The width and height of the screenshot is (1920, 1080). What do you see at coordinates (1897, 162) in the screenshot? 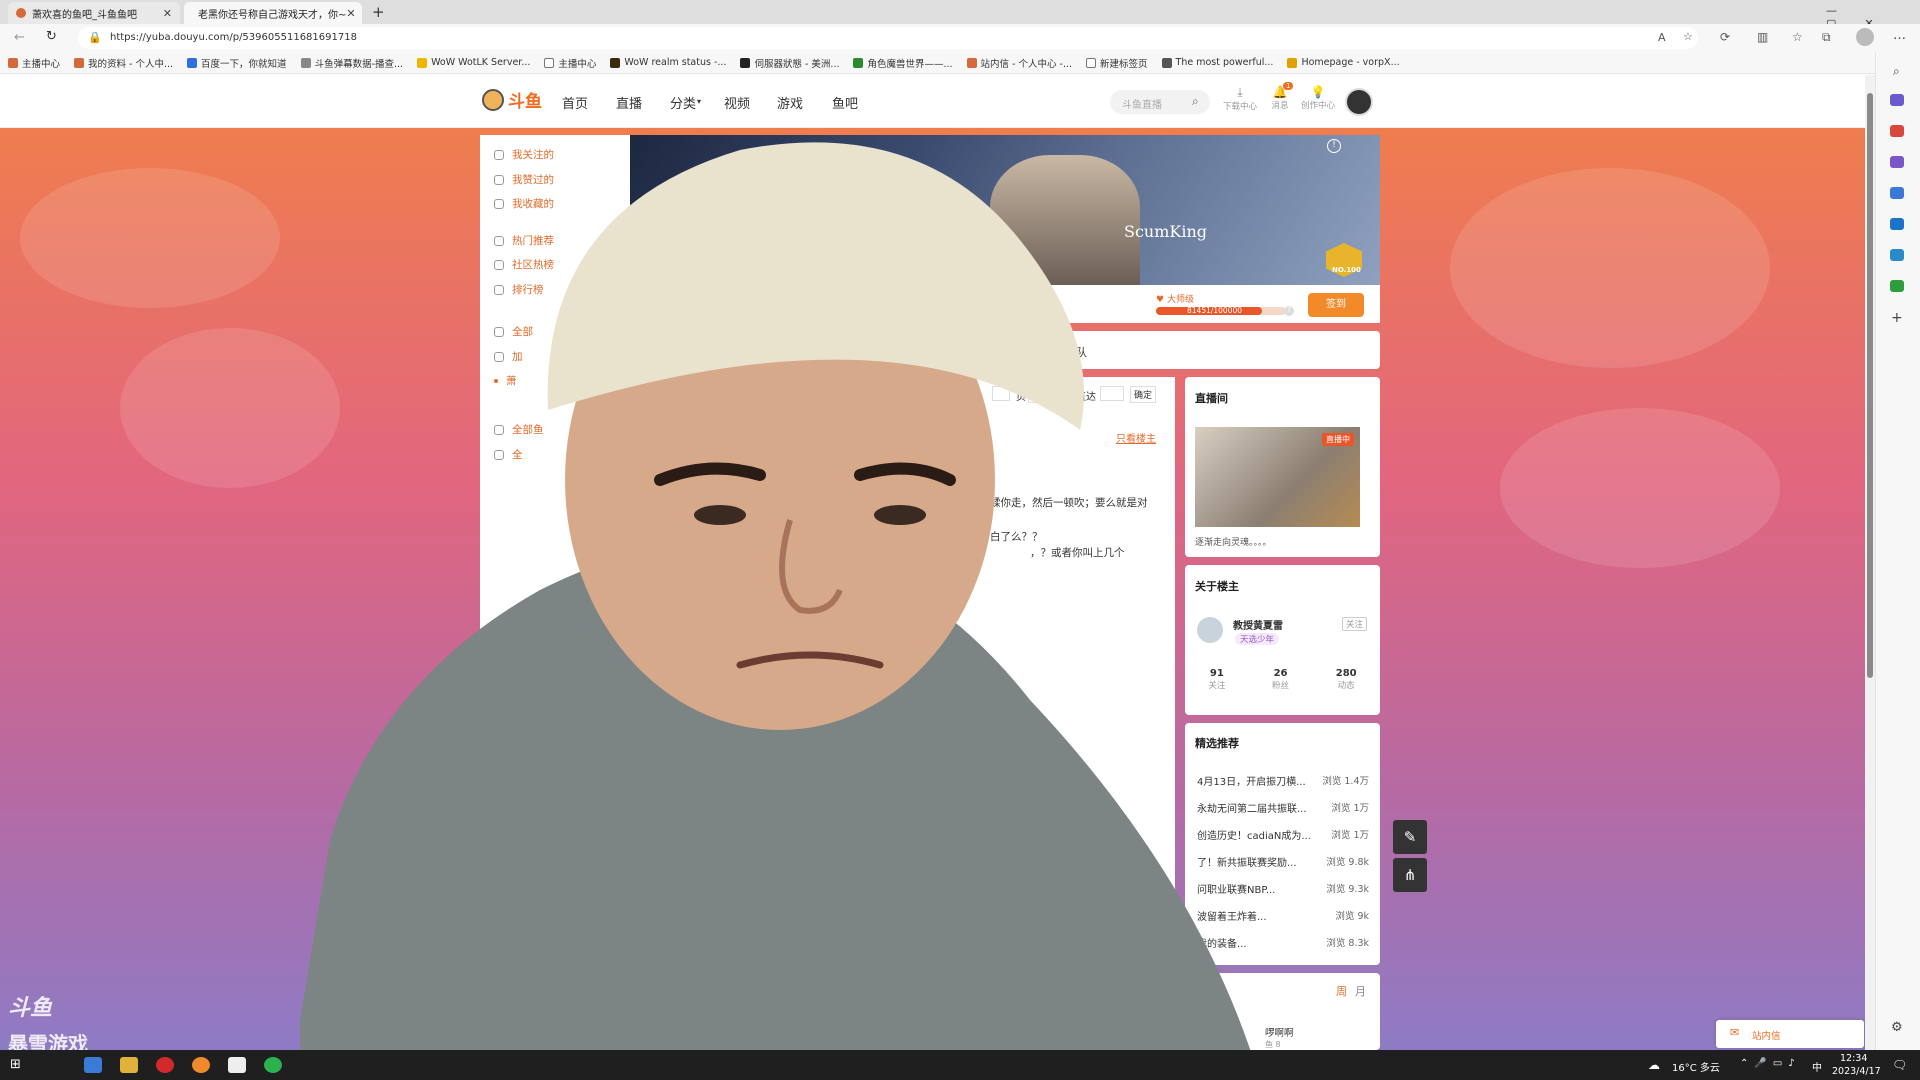
I see `people-icon` at bounding box center [1897, 162].